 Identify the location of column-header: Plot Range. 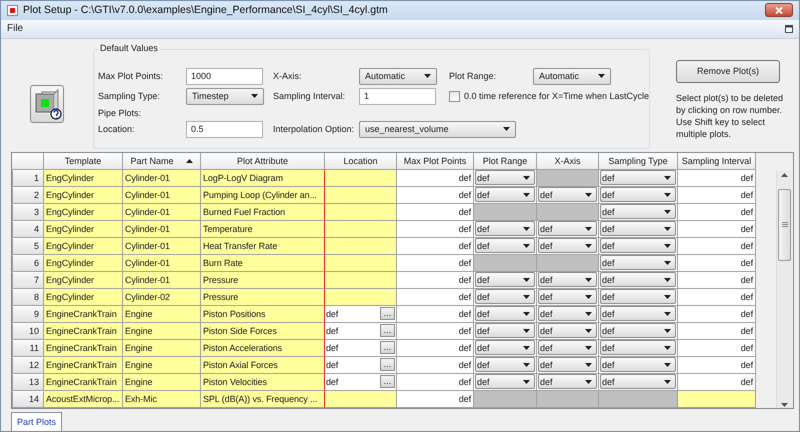
(505, 161).